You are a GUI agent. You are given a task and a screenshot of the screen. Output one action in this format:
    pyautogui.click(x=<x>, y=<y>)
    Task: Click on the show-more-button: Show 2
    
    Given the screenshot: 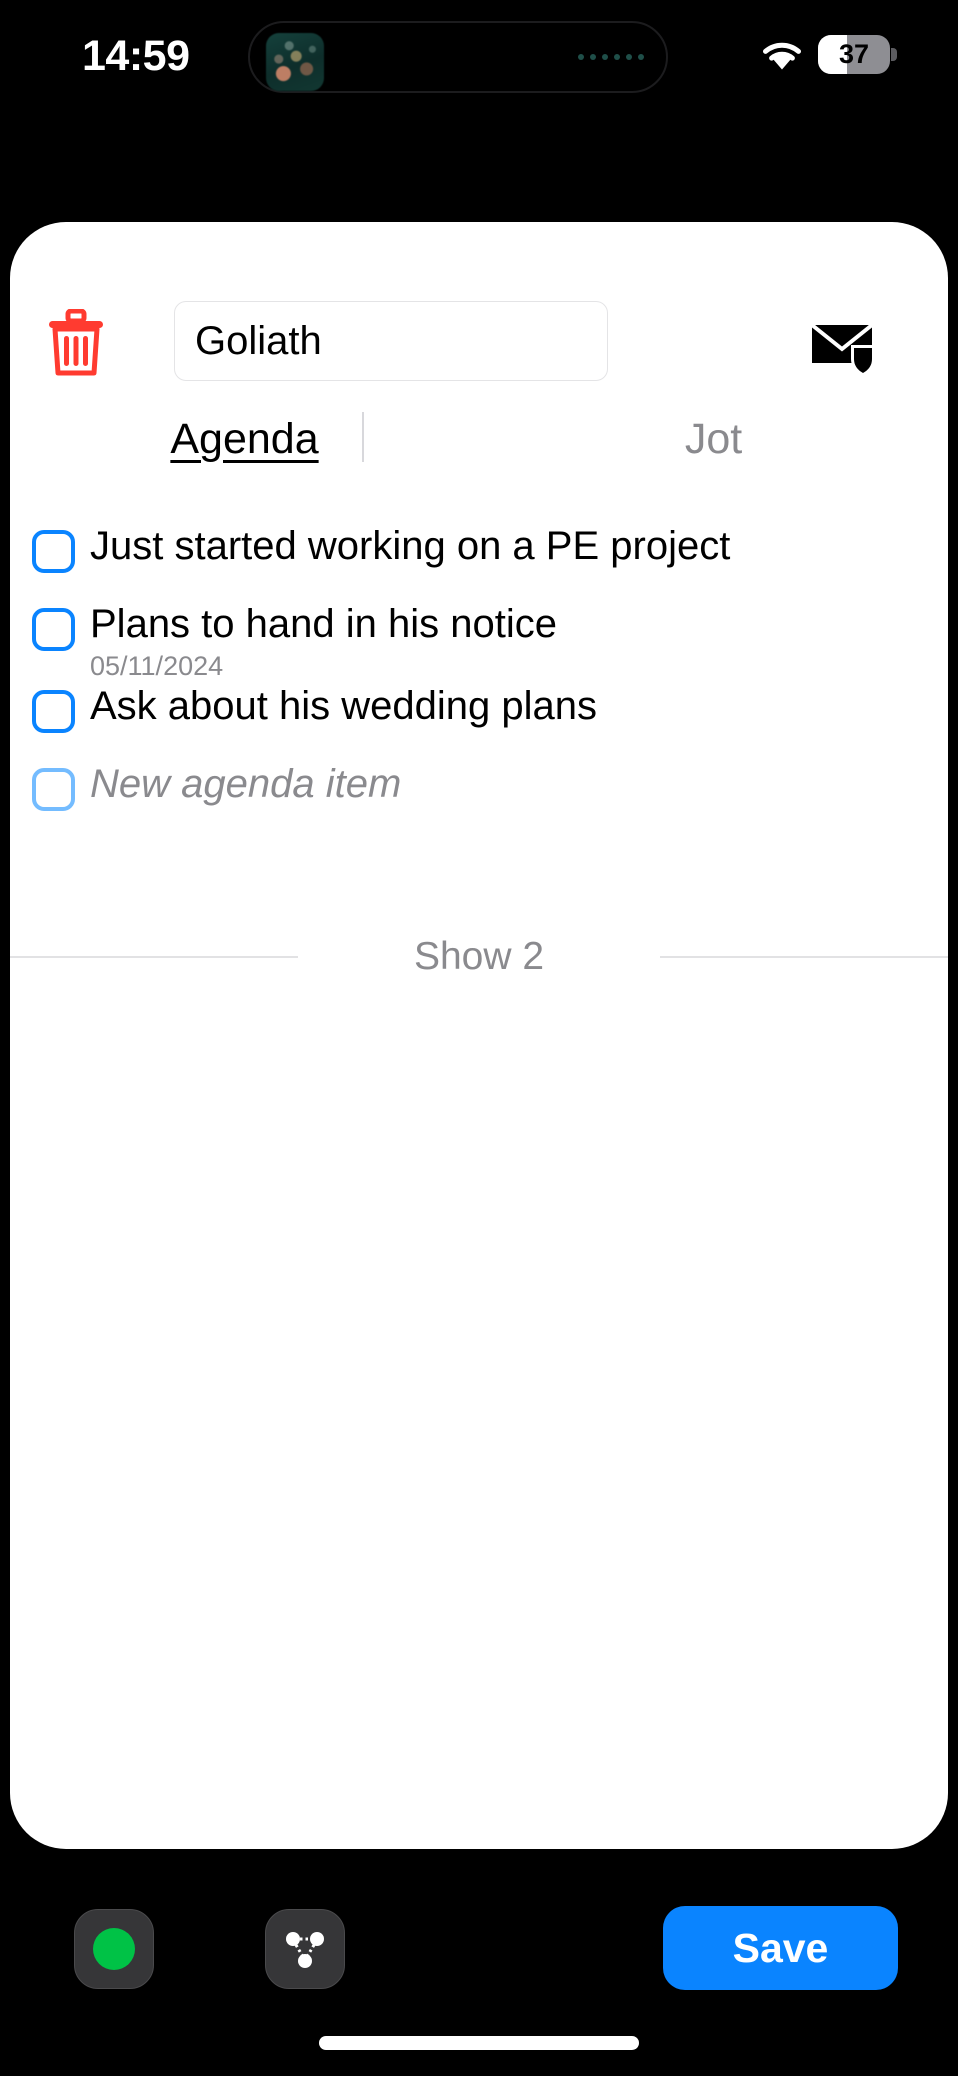 What is the action you would take?
    pyautogui.click(x=479, y=957)
    